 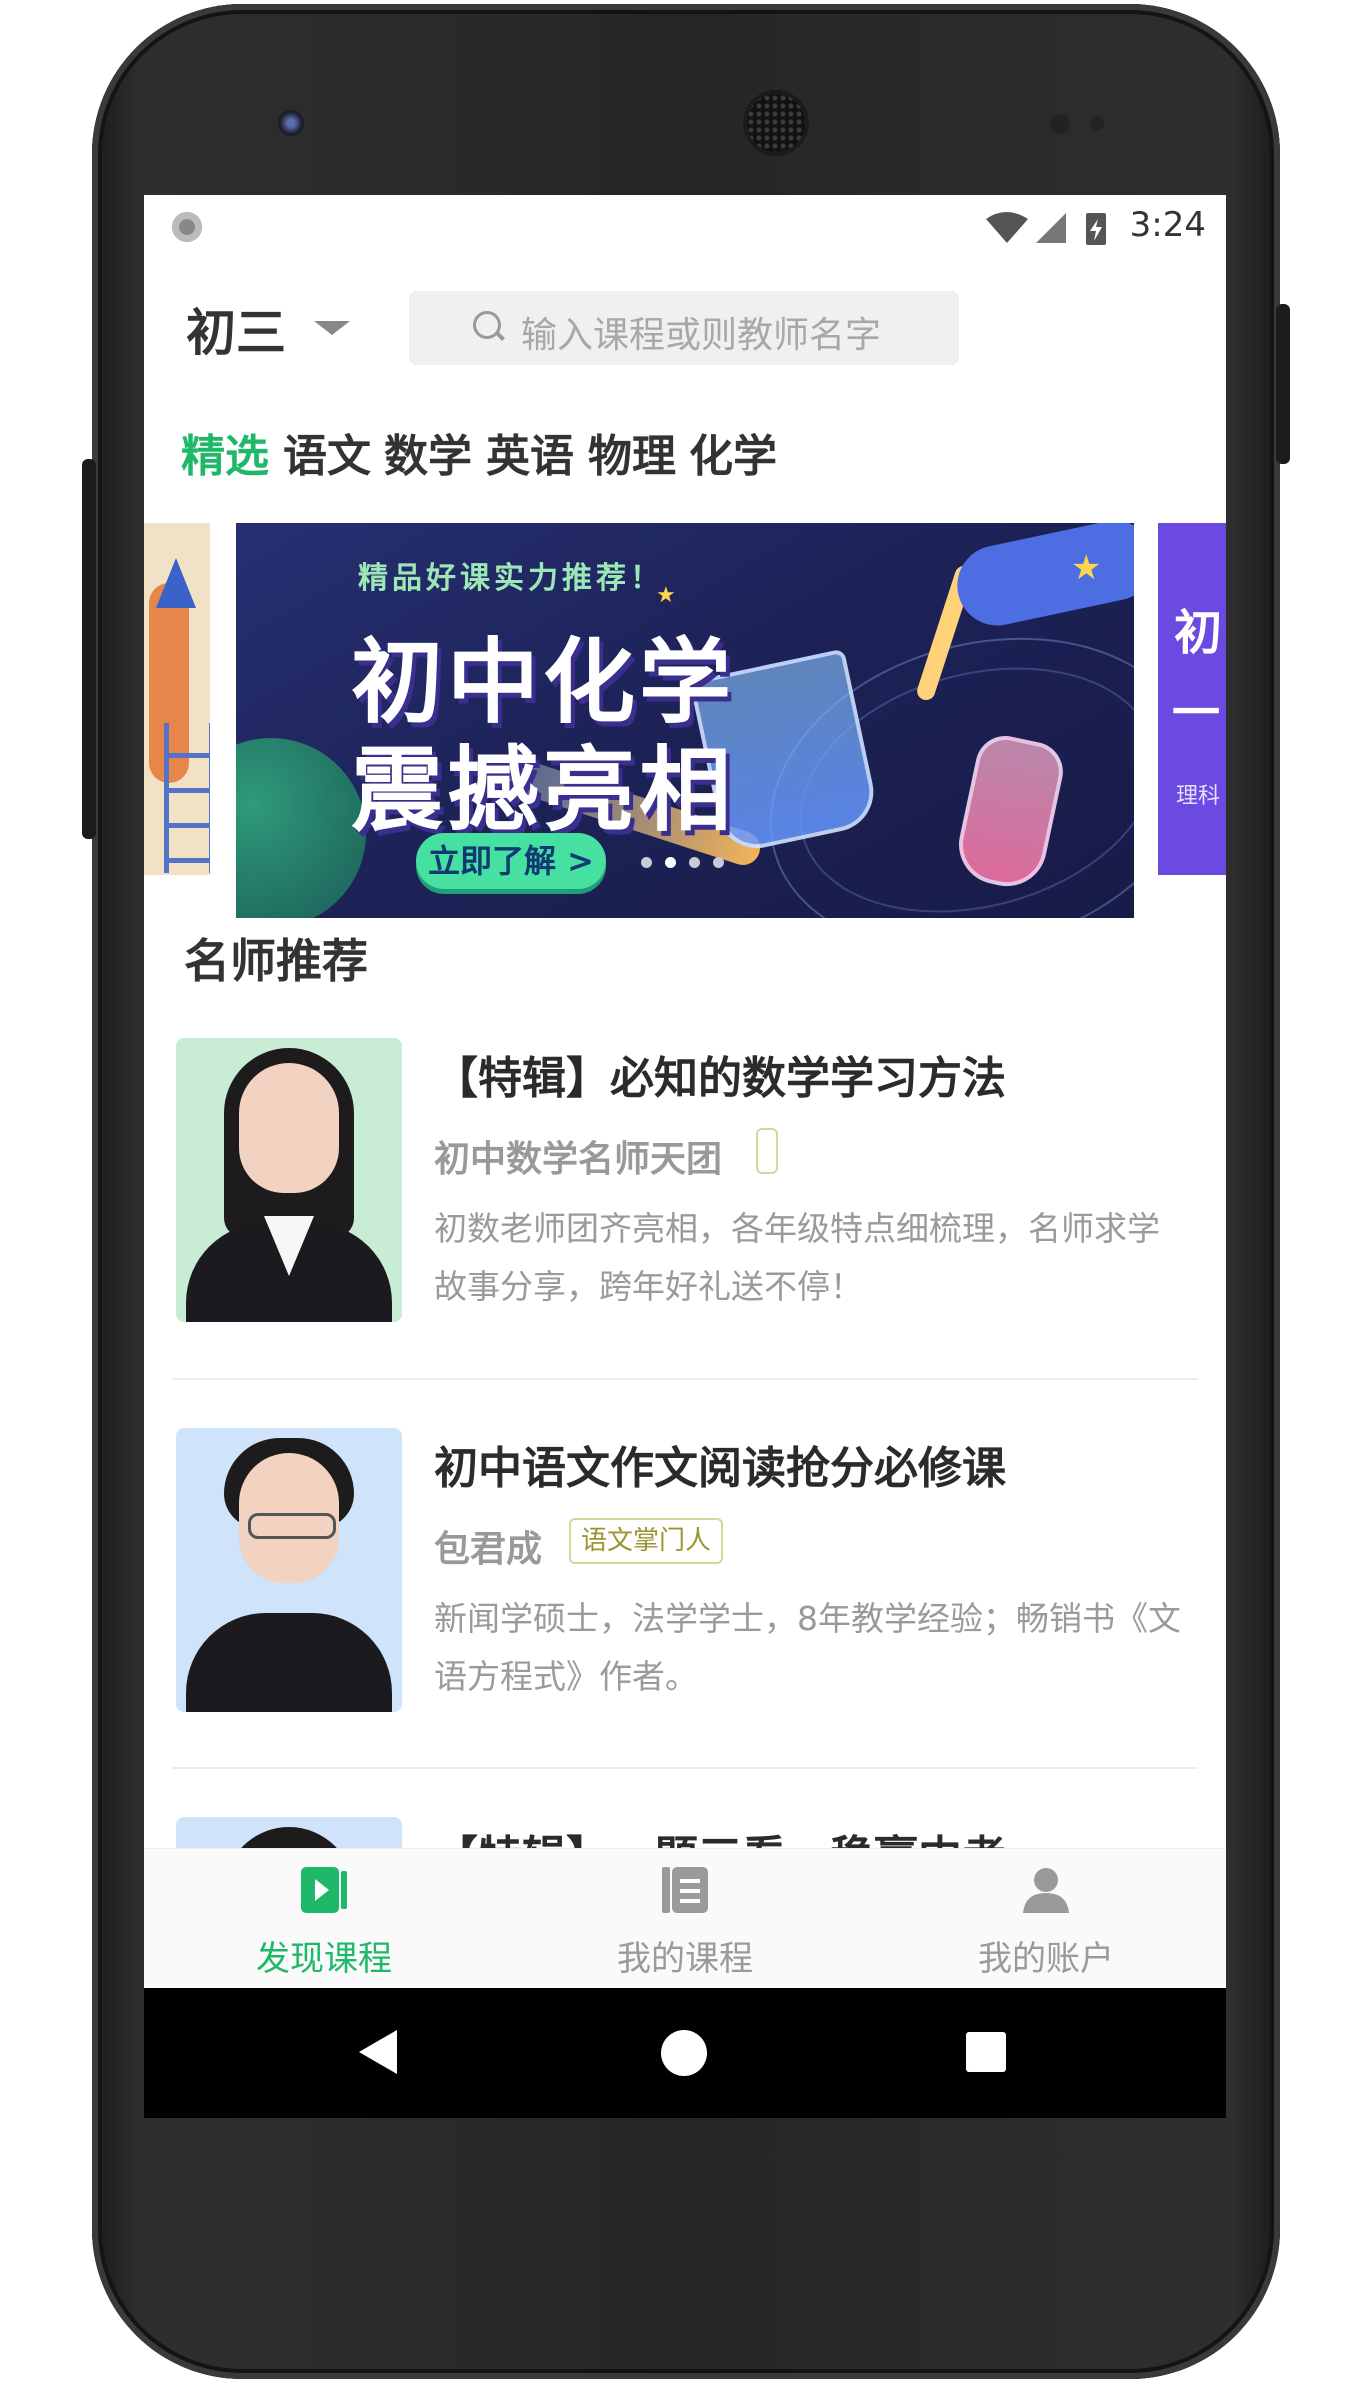 I want to click on front-camera, so click(x=291, y=123).